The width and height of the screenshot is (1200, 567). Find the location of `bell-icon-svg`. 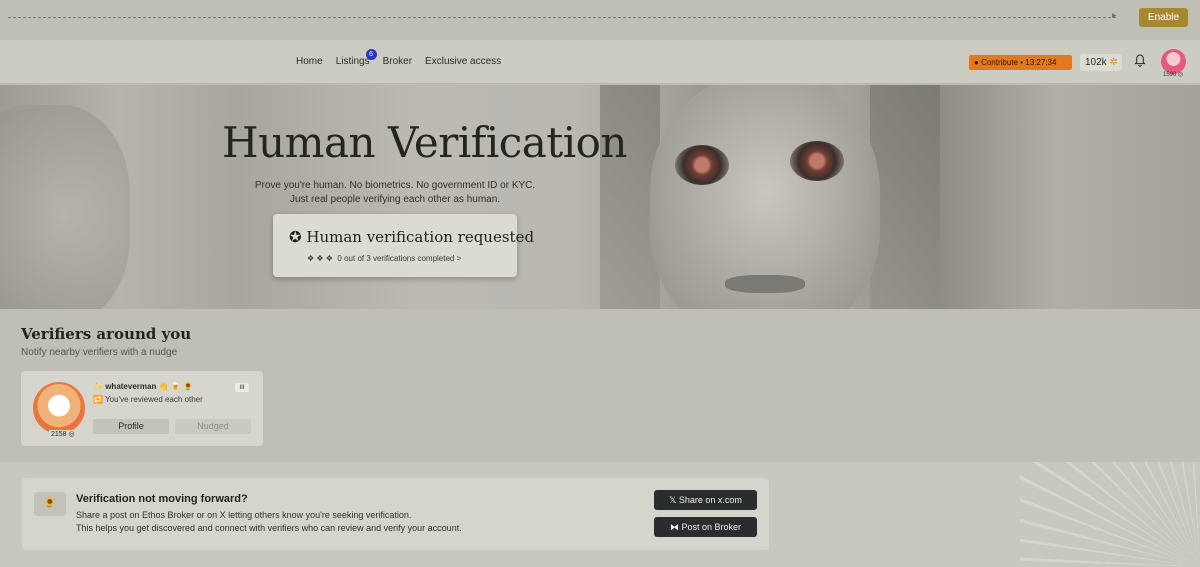

bell-icon-svg is located at coordinates (1140, 60).